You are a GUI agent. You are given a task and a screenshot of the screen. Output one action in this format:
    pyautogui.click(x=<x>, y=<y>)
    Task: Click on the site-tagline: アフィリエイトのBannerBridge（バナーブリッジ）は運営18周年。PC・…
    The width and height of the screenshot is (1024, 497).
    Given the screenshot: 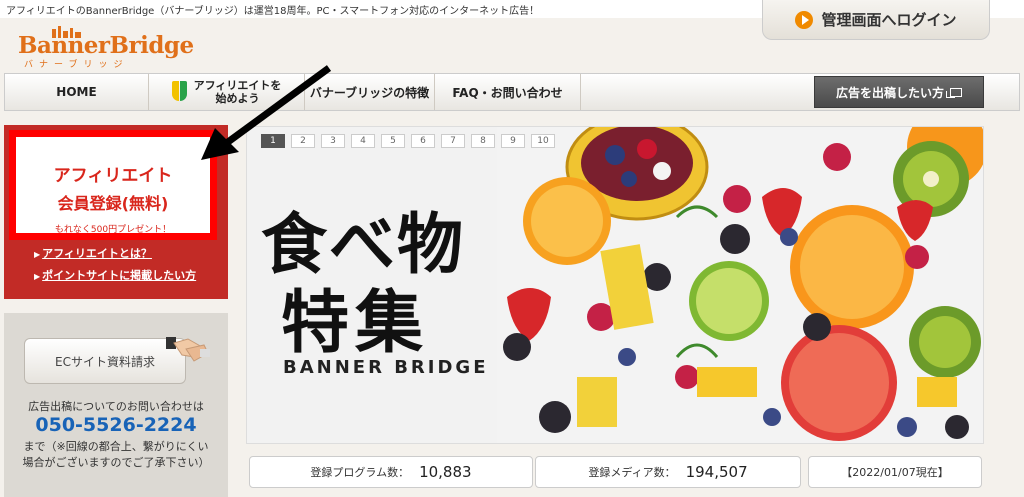 What is the action you would take?
    pyautogui.click(x=273, y=11)
    